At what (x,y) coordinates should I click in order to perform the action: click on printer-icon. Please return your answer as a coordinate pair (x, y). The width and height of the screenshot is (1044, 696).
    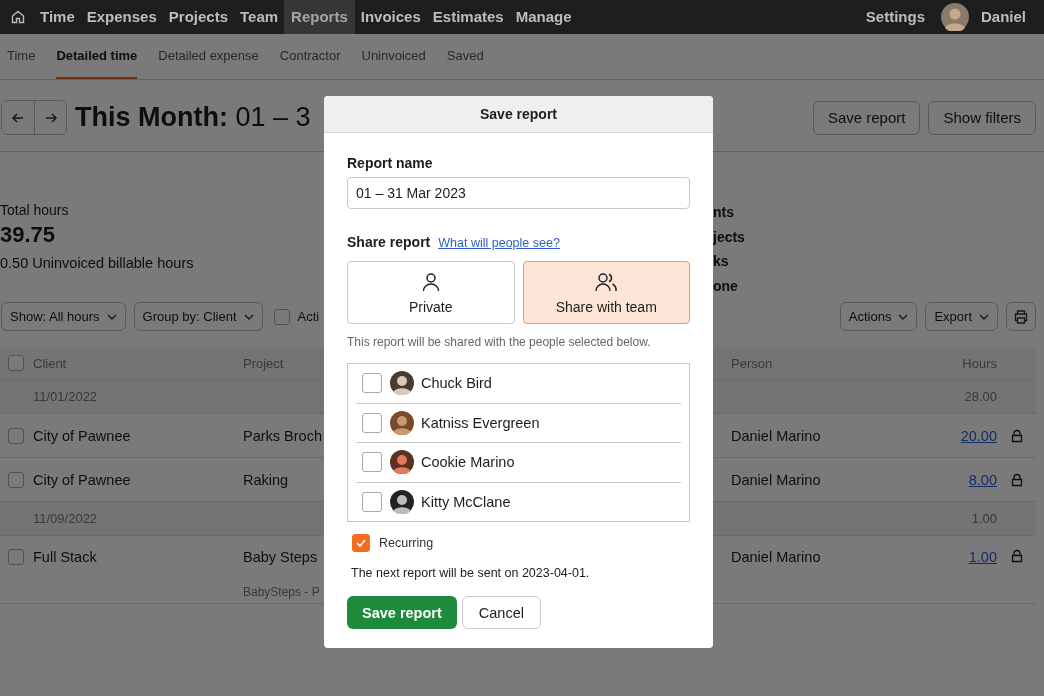
    Looking at the image, I should click on (1021, 316).